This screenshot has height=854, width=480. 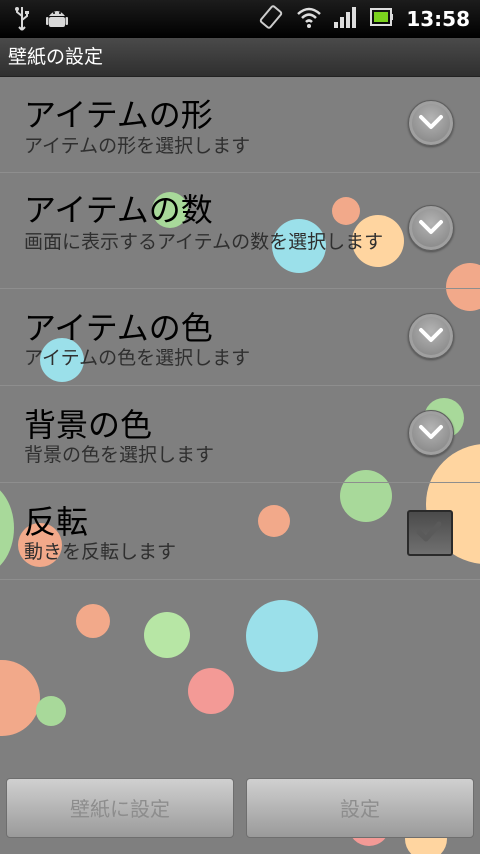 What do you see at coordinates (120, 808) in the screenshot?
I see `set-wallpaper-button: 壁紙に設定` at bounding box center [120, 808].